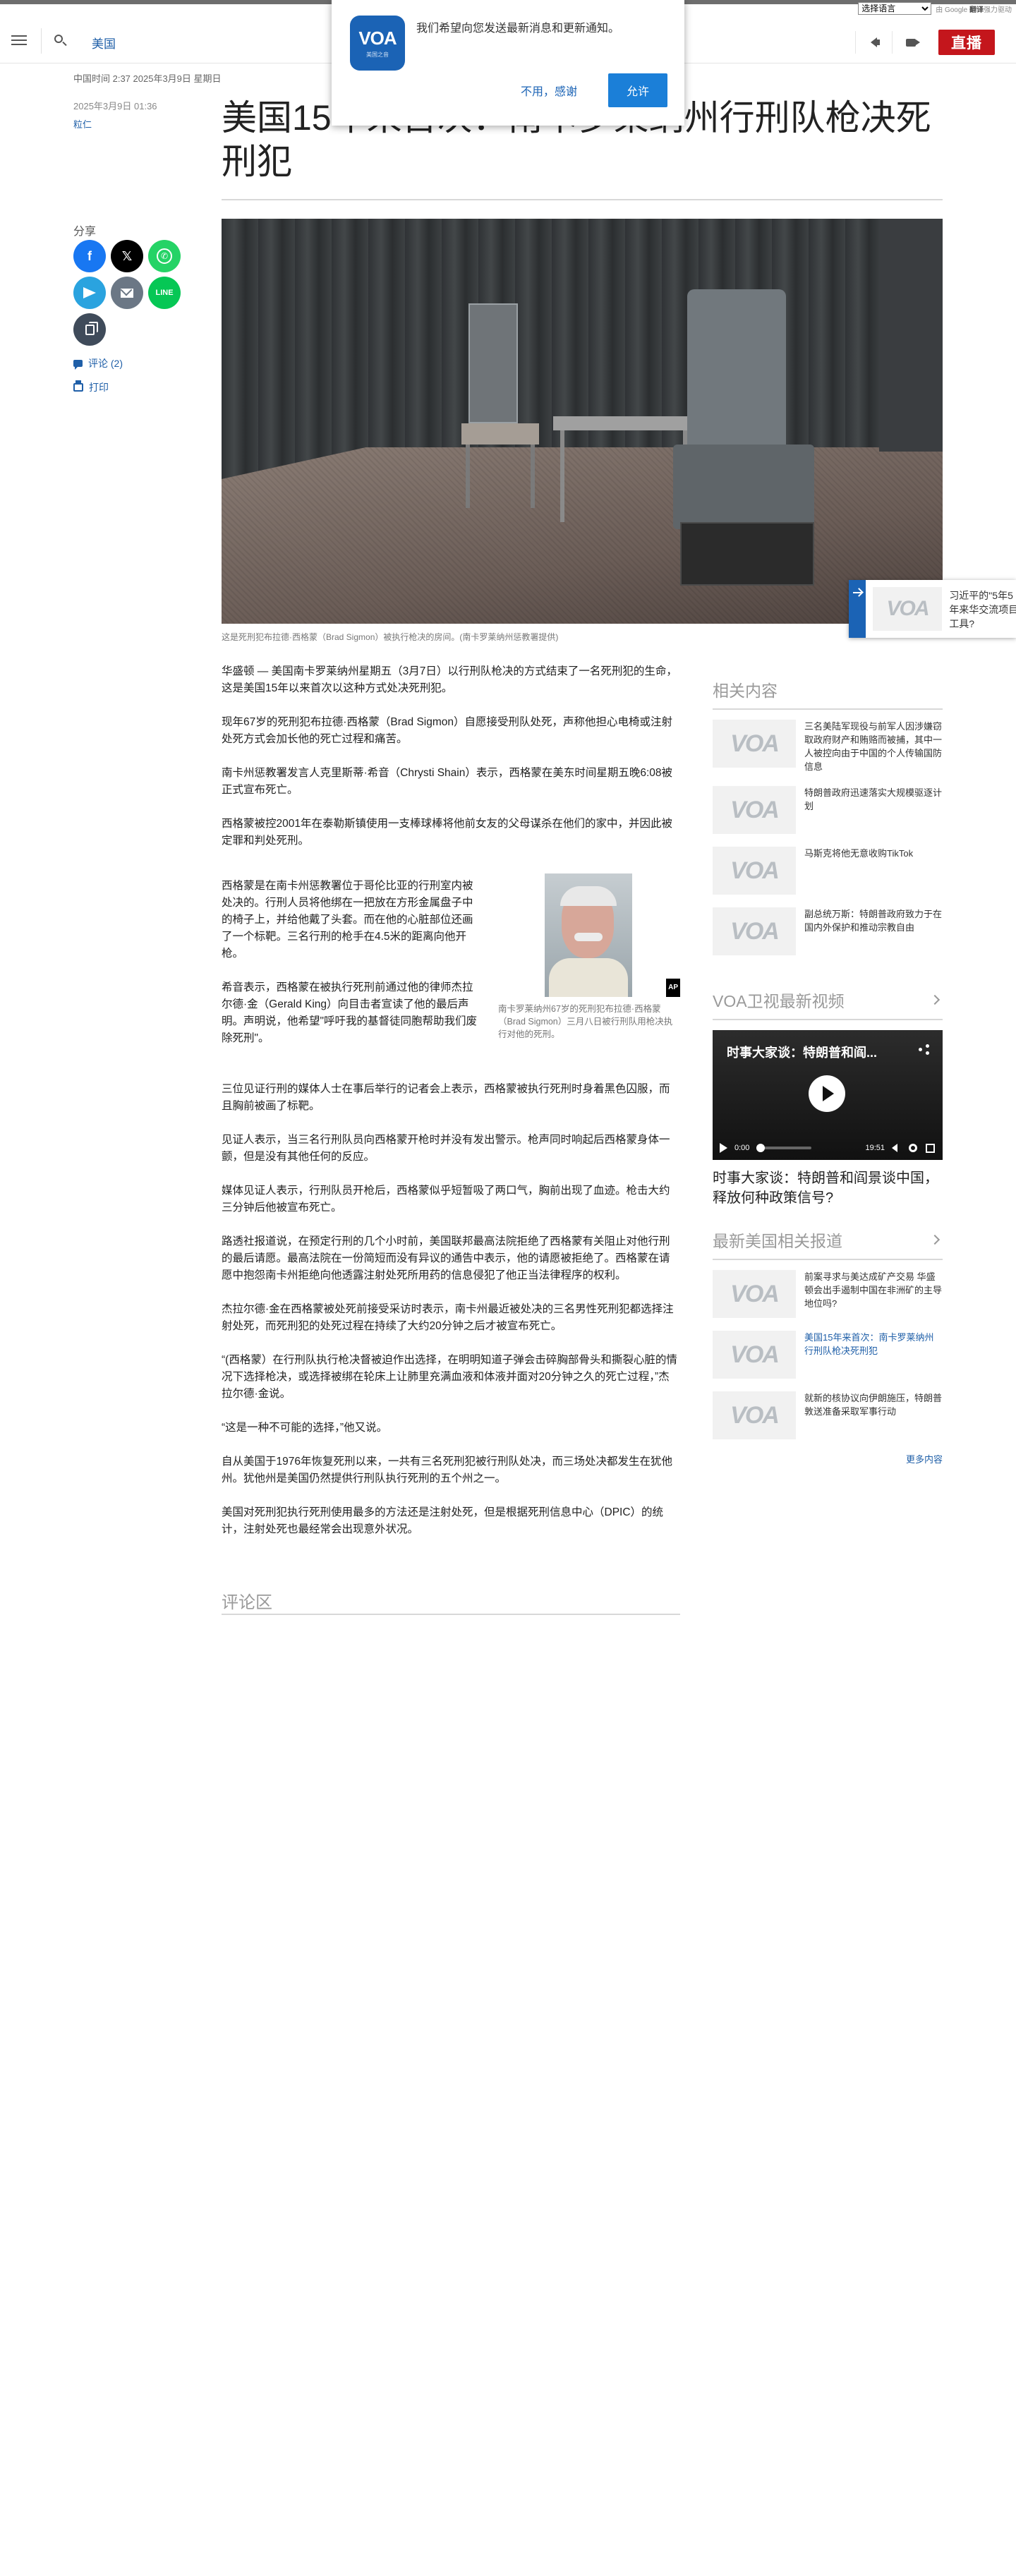 This screenshot has height=2576, width=1016. I want to click on printer-icon, so click(78, 386).